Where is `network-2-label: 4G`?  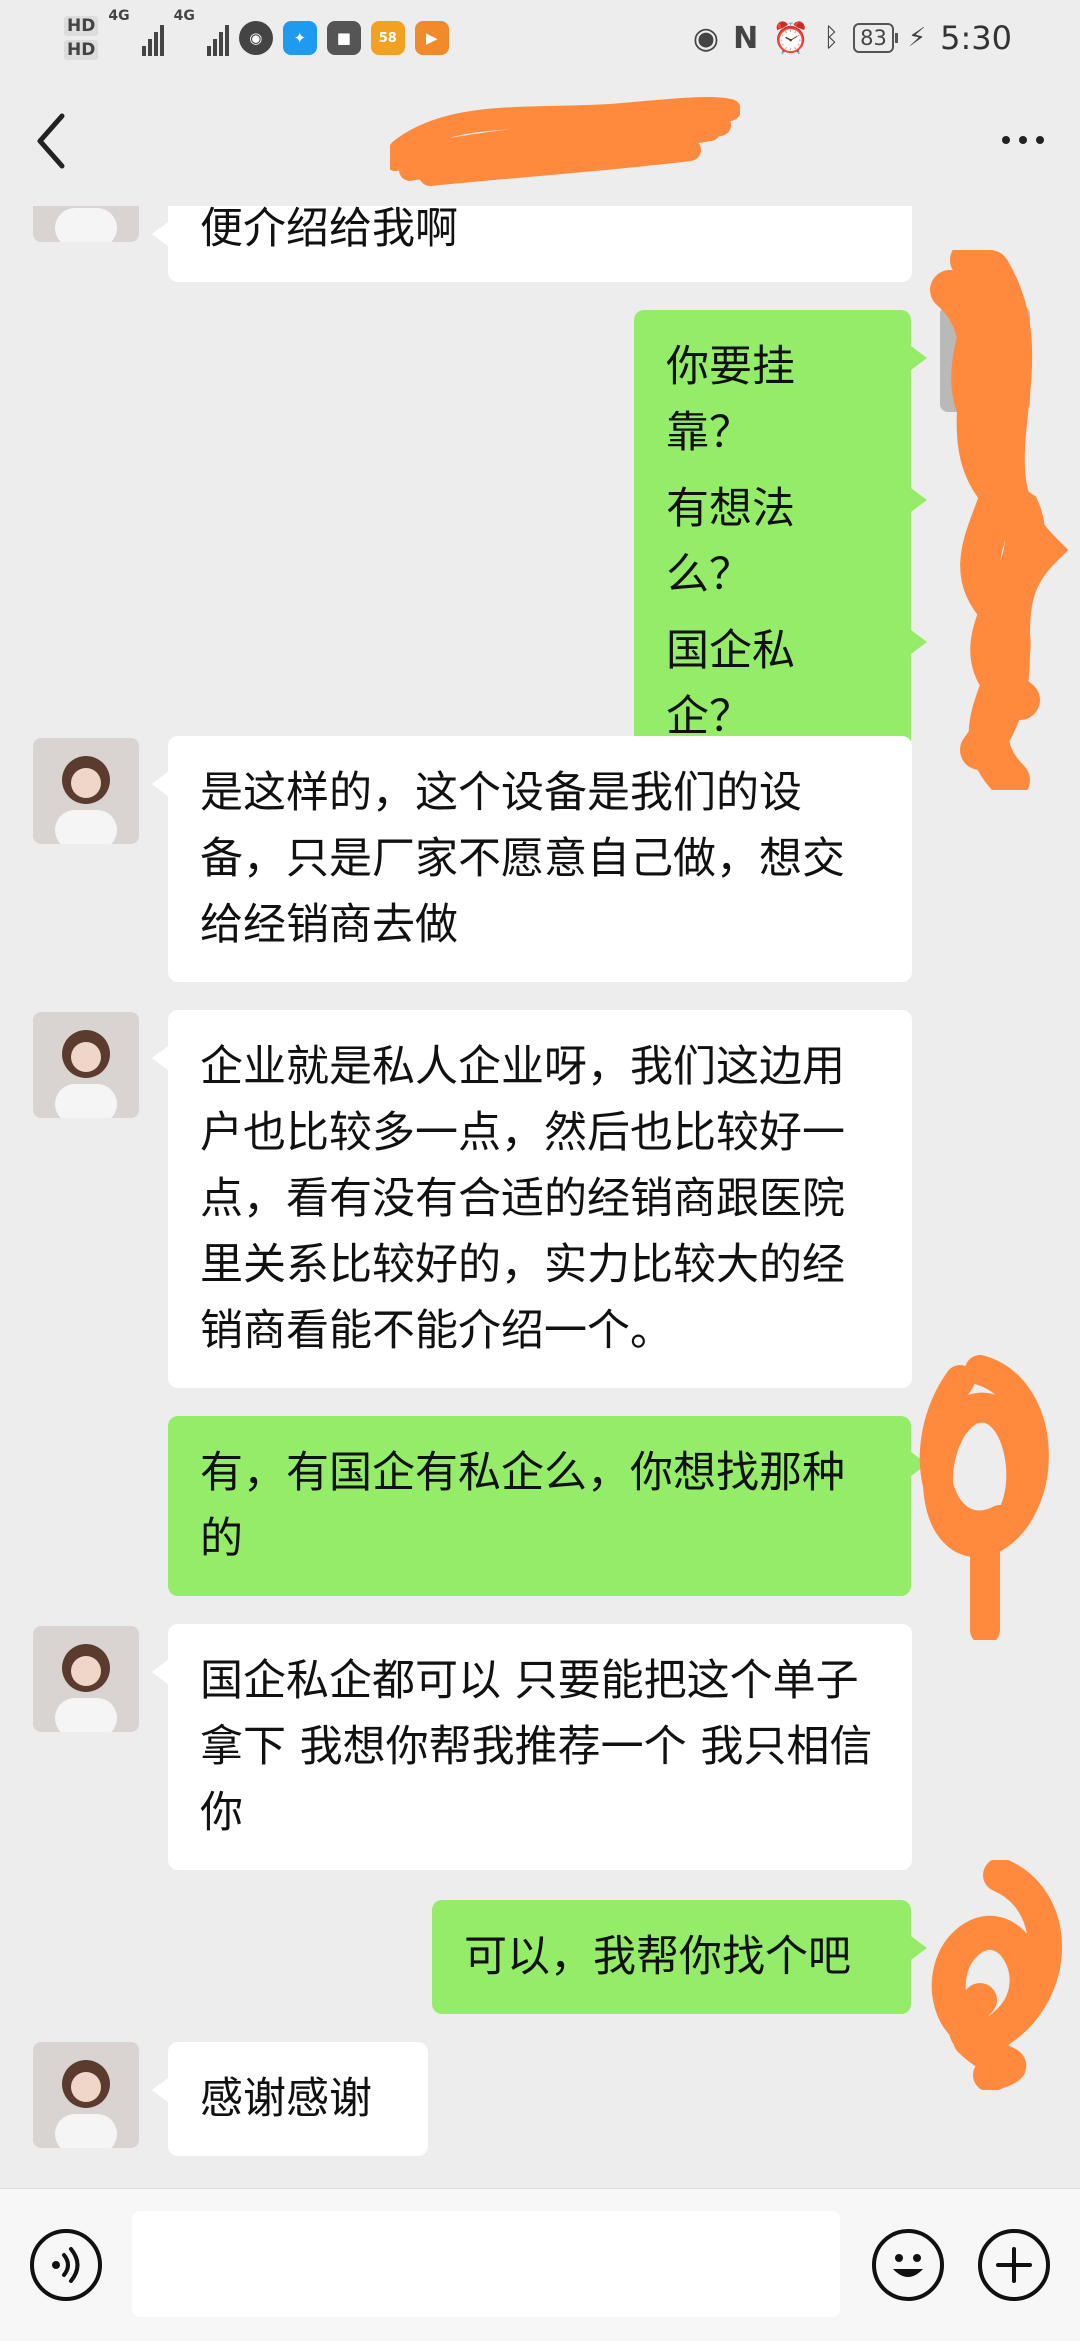 network-2-label: 4G is located at coordinates (184, 16).